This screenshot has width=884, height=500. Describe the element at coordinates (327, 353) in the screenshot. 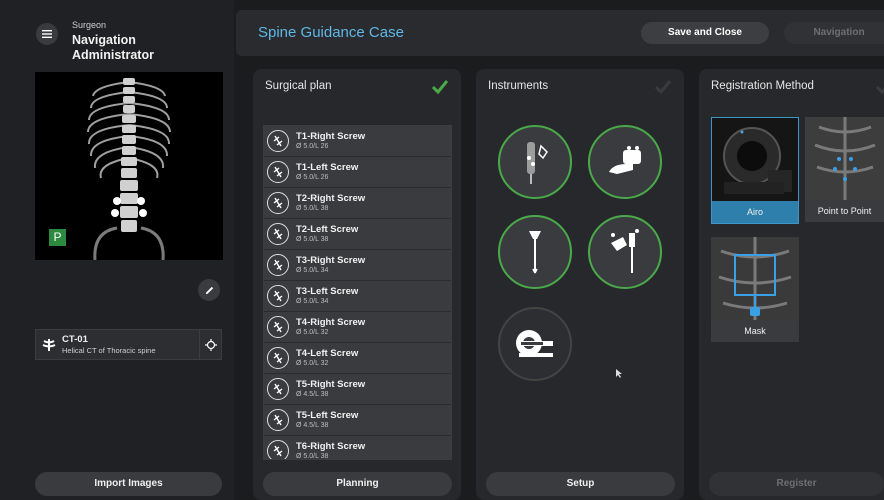

I see `screw-name: T4-Left Screw` at that location.